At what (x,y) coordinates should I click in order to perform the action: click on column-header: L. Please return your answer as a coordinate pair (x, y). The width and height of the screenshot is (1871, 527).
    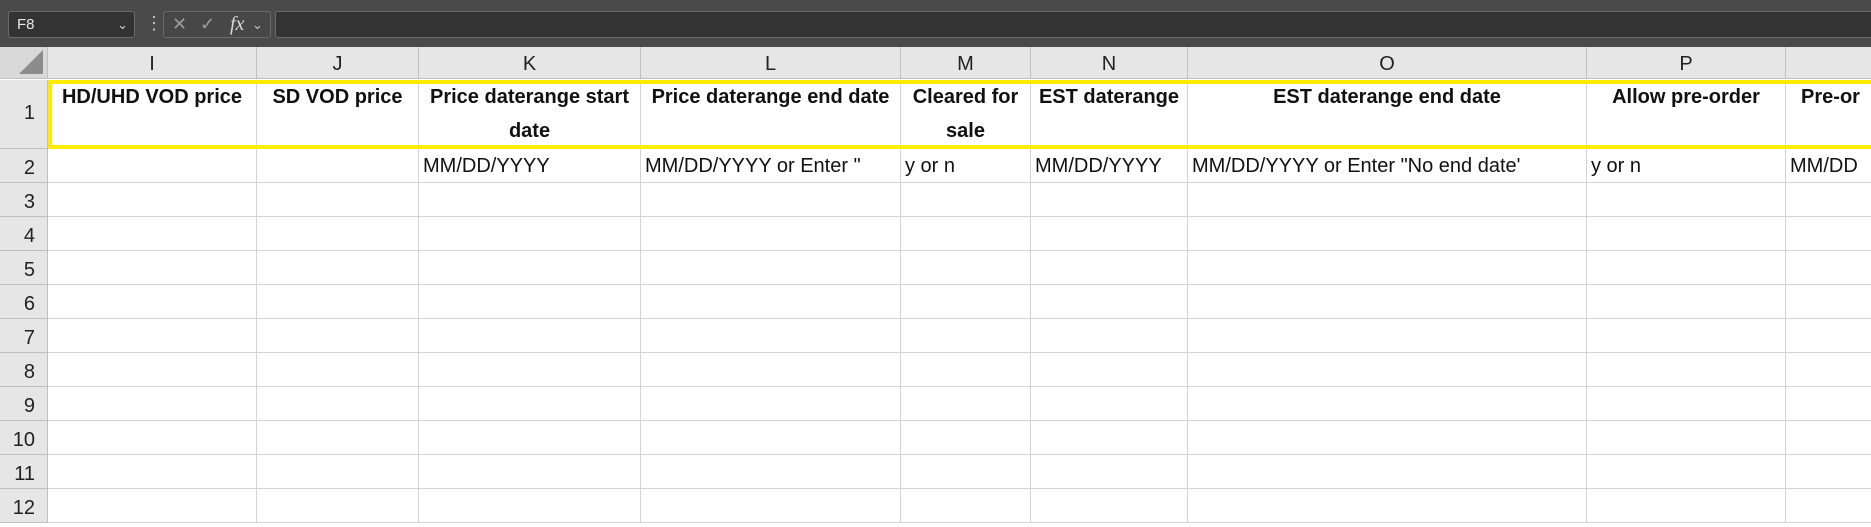
    Looking at the image, I should click on (771, 63).